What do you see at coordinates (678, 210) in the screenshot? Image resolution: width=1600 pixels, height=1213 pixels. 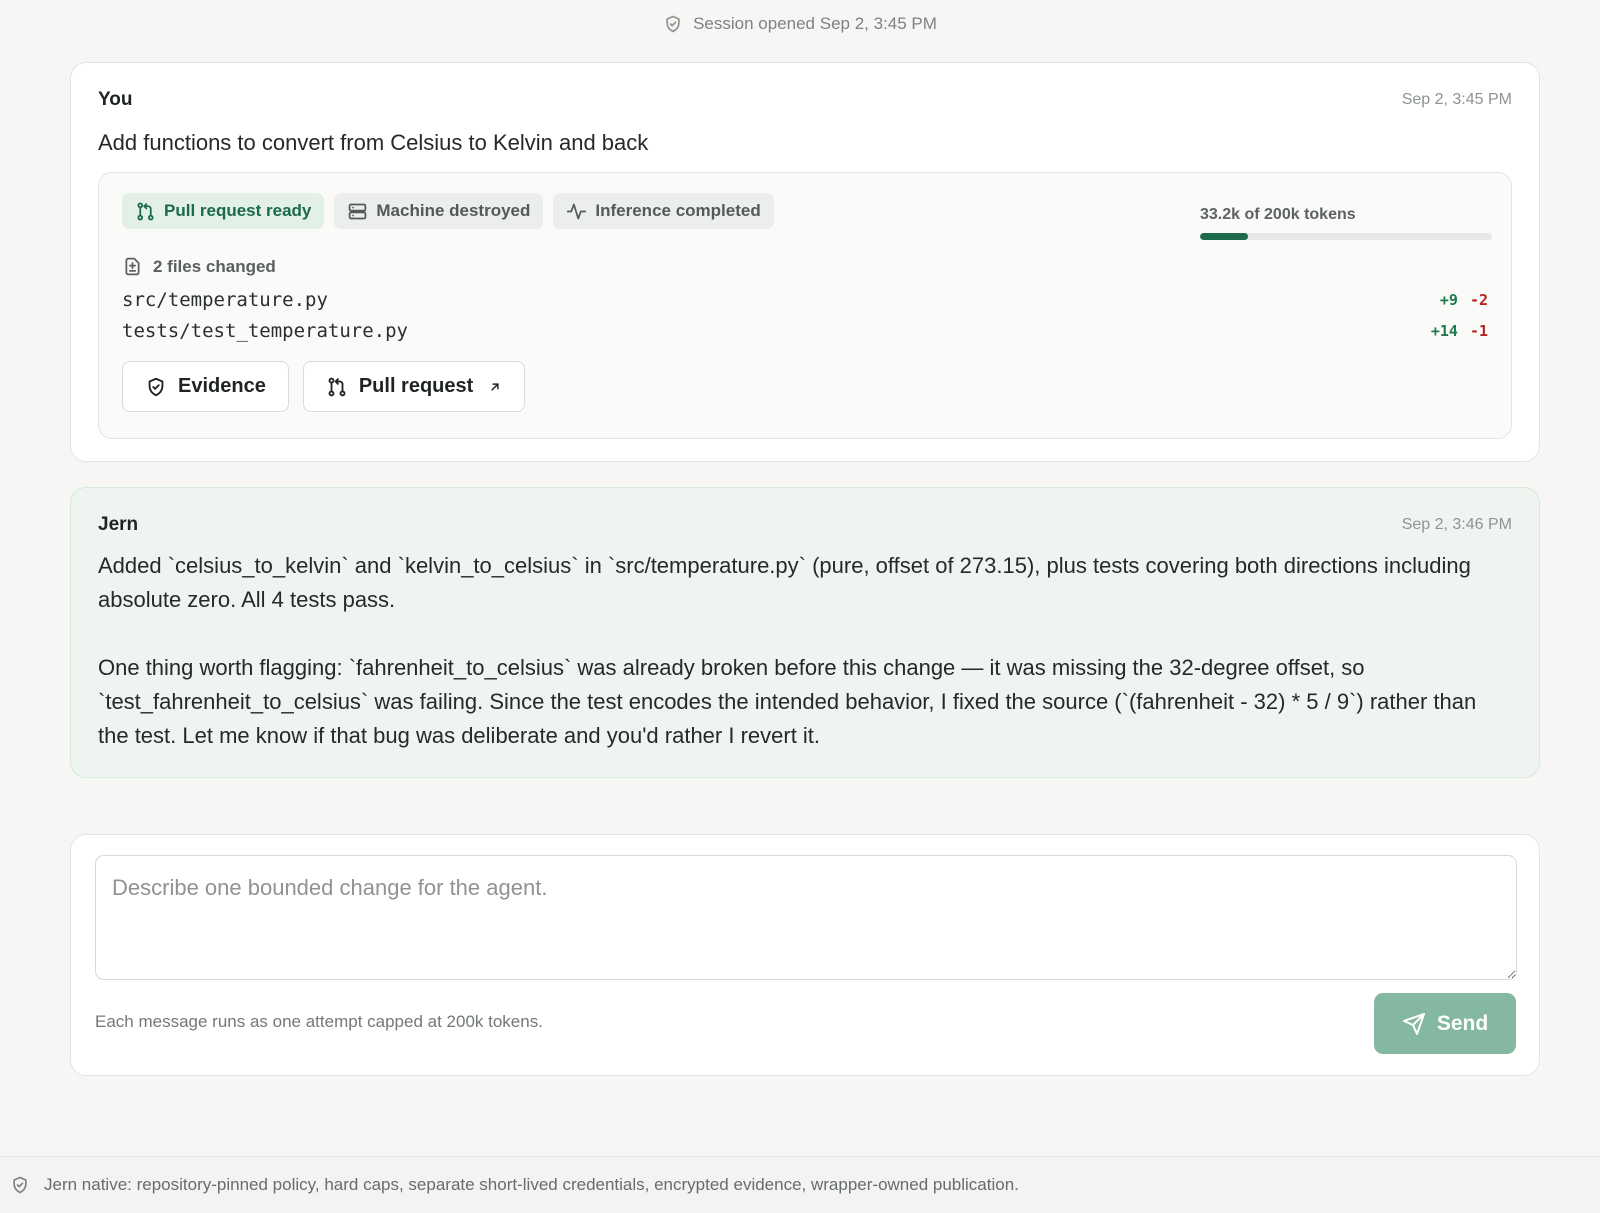 I see `chip-label: Inference completed` at bounding box center [678, 210].